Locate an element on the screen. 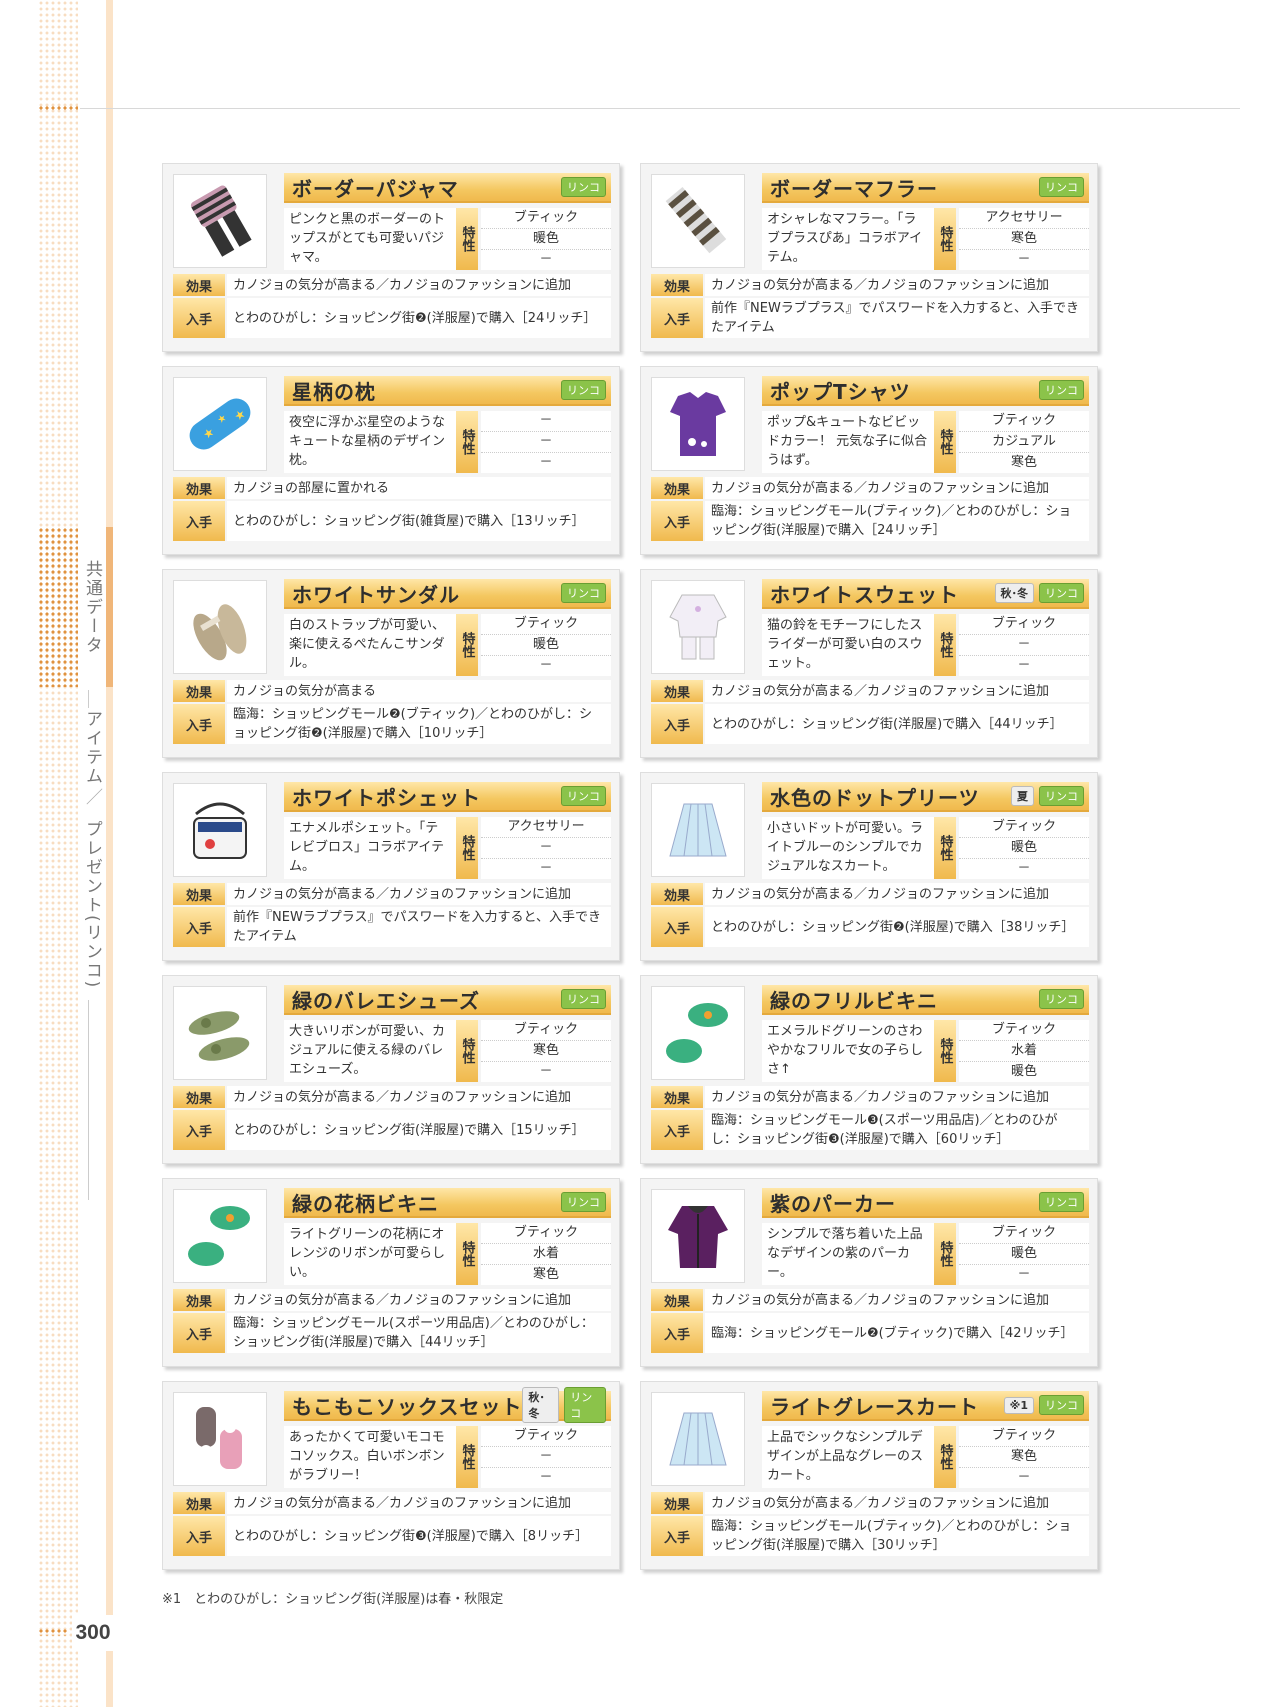 The height and width of the screenshot is (1707, 1280). trait-list: ブティック 暖色 － is located at coordinates (546, 645).